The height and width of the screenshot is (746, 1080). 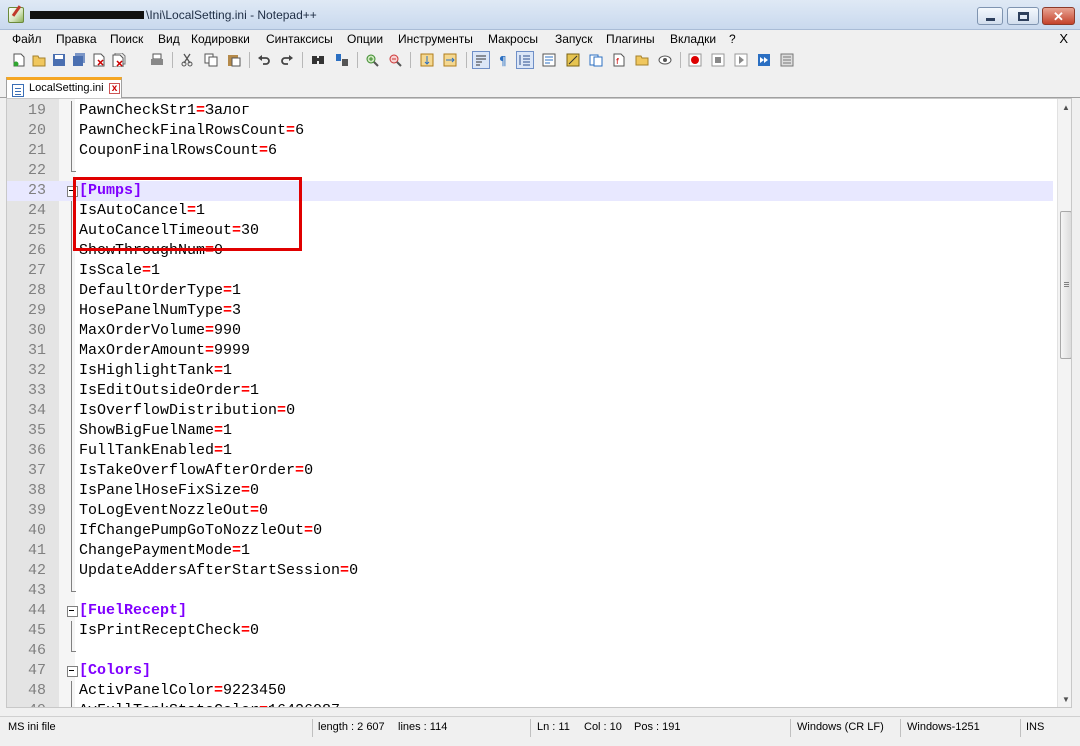 I want to click on close-file-button, so click(x=99, y=60).